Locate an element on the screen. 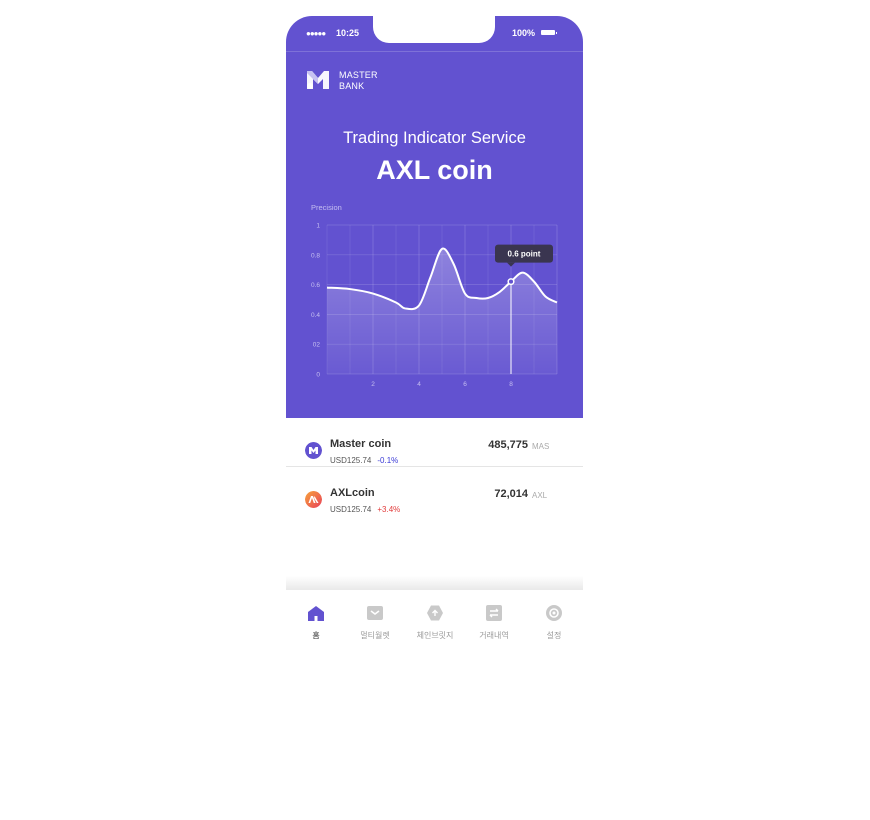 The height and width of the screenshot is (820, 870). chart-area is located at coordinates (442, 311).